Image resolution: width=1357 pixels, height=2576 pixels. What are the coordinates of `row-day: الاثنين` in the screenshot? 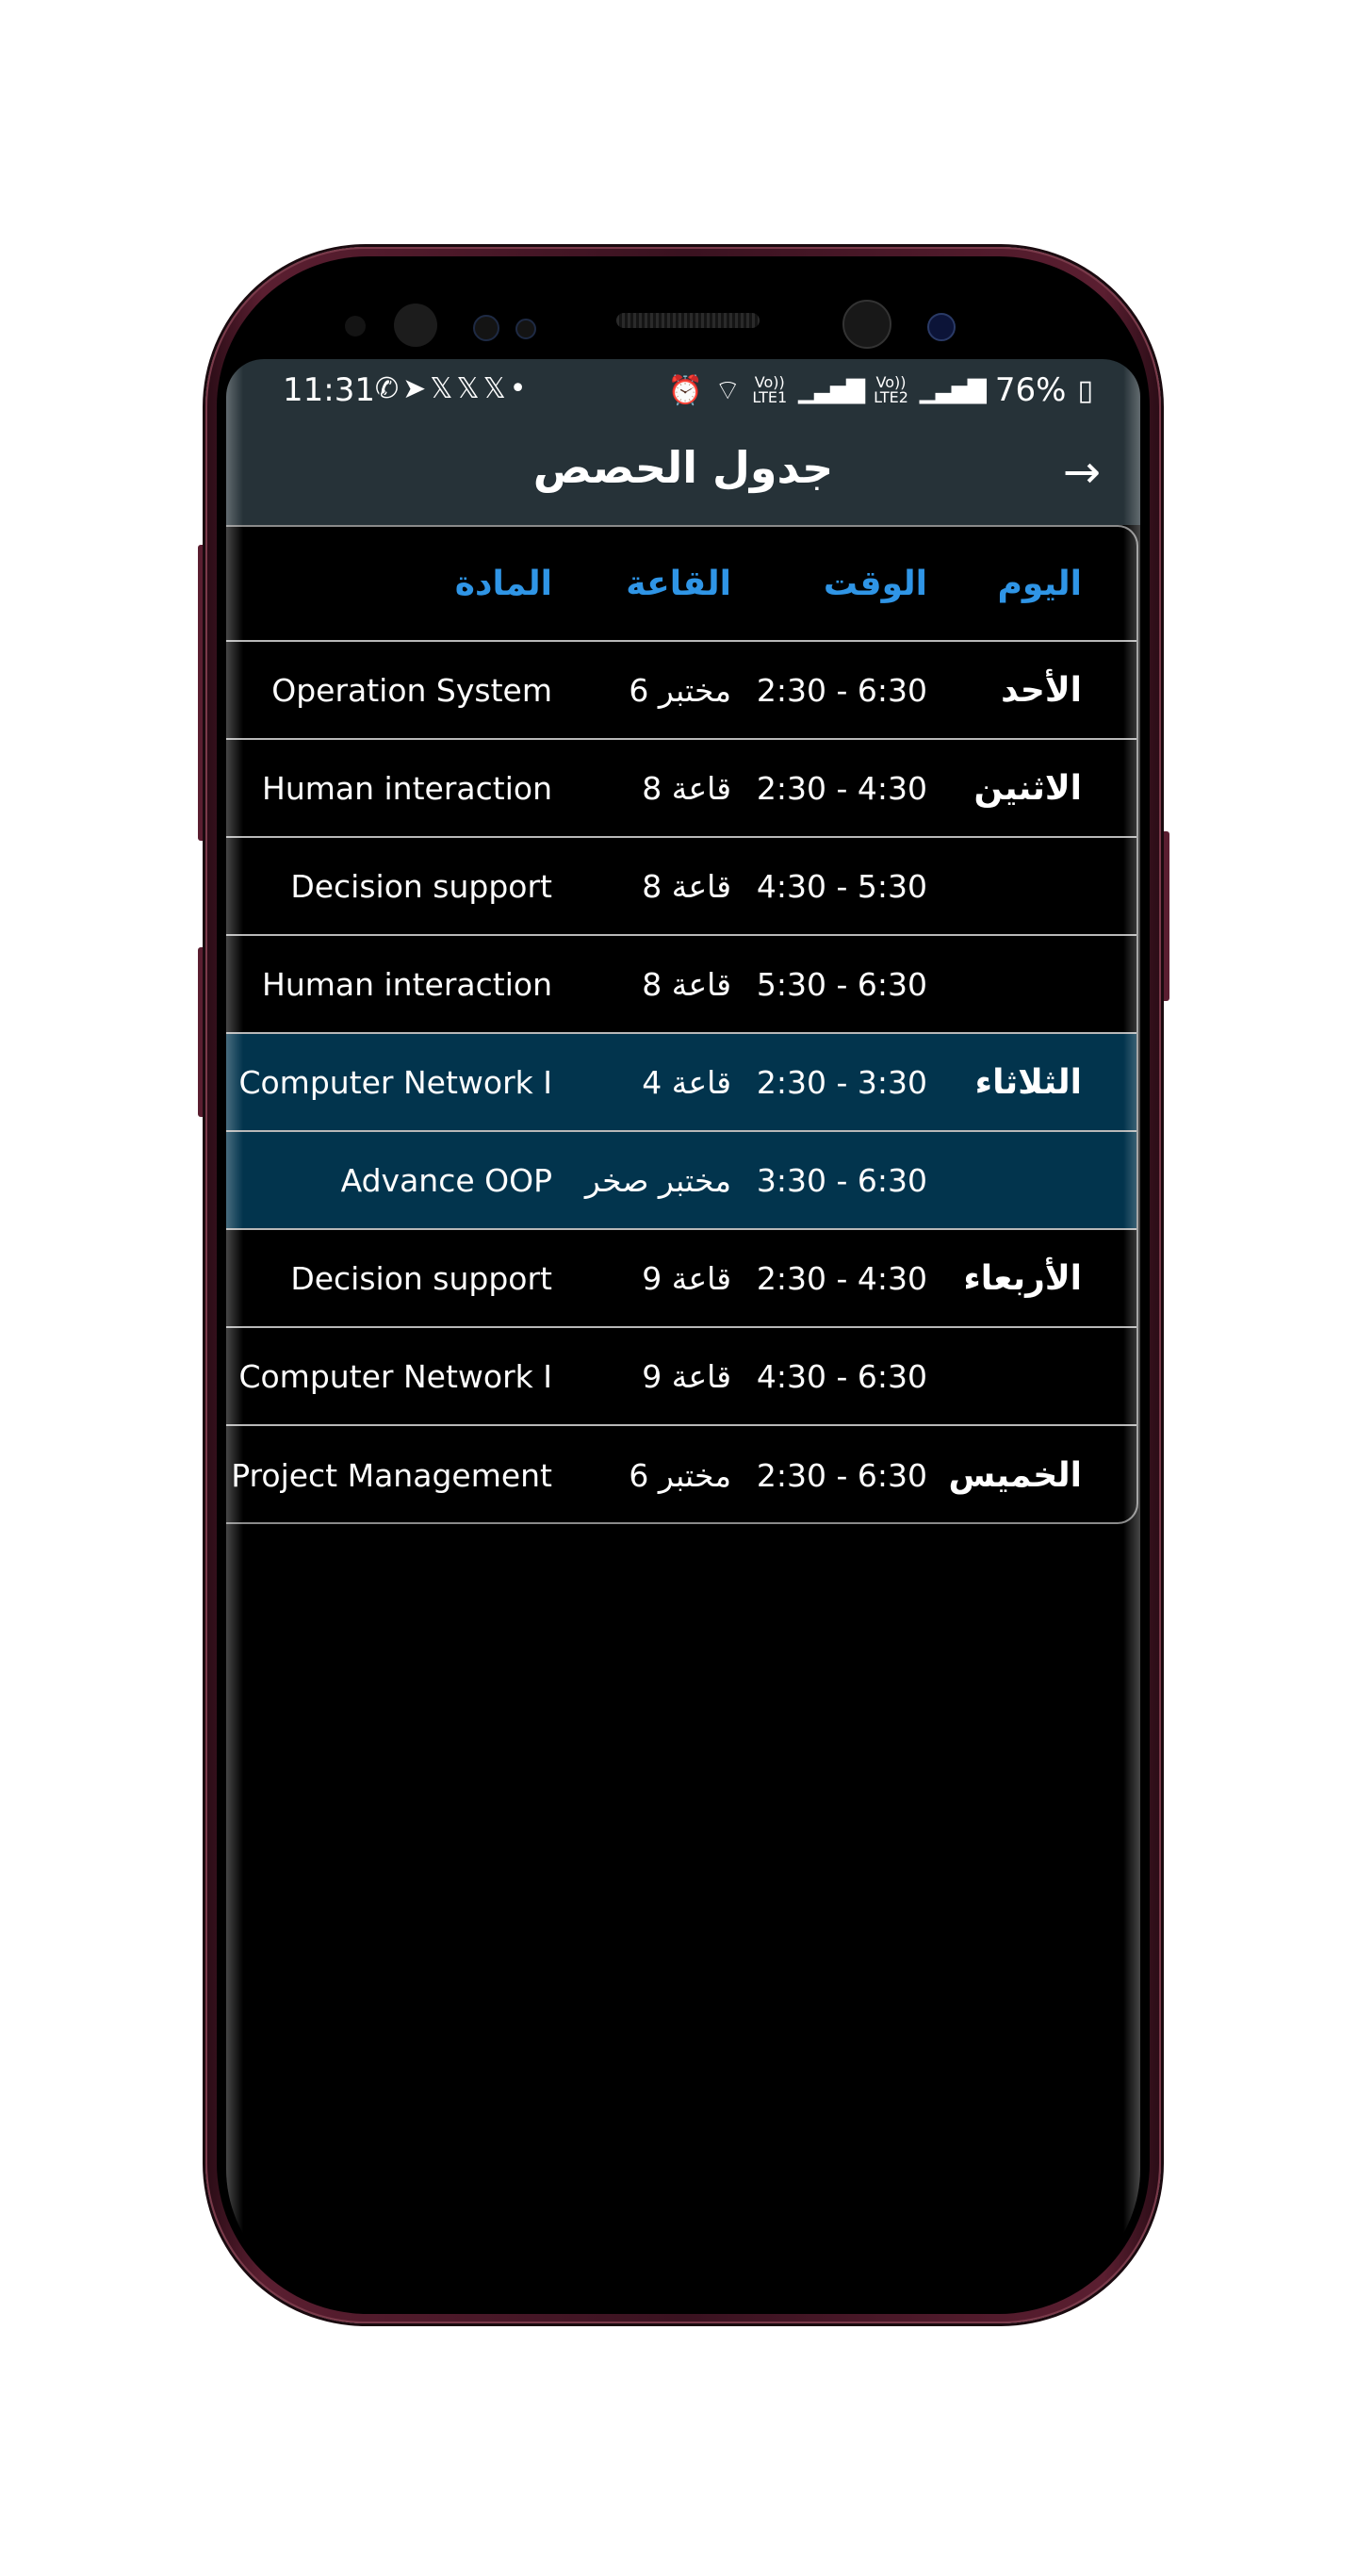 It's located at (1027, 788).